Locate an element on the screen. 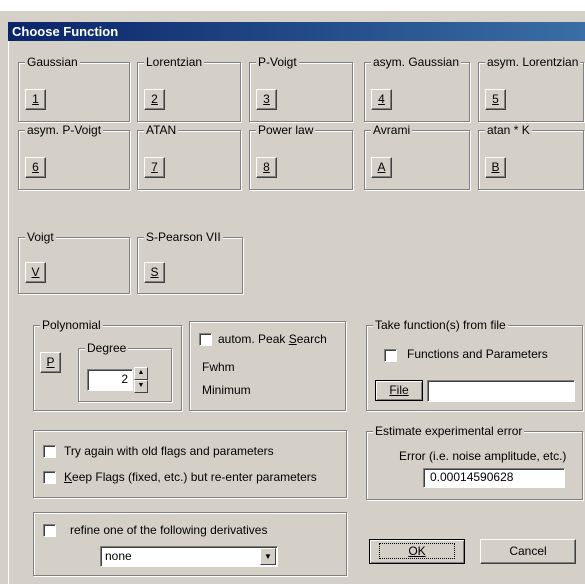 The height and width of the screenshot is (584, 585). function-label: Gaussian is located at coordinates (52, 62).